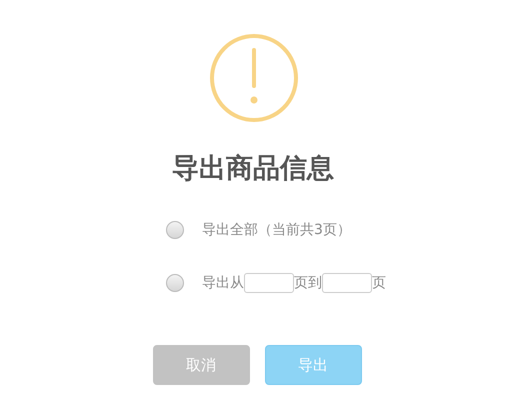 This screenshot has width=506, height=408. Describe the element at coordinates (313, 365) in the screenshot. I see `export-button: 导出` at that location.